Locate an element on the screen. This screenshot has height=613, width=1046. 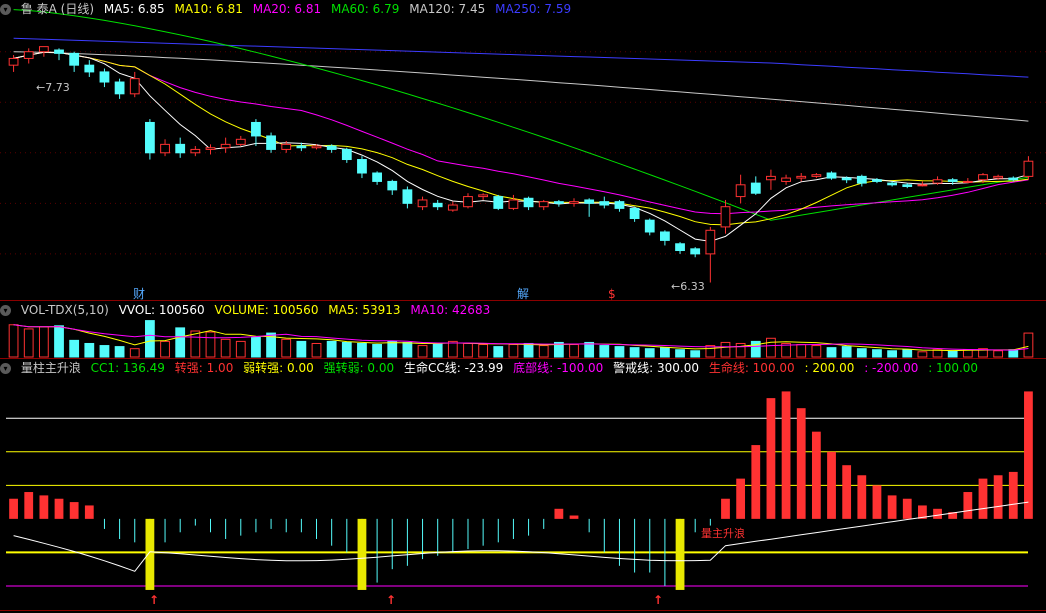
volume-indicator-name: VOL-TDX(5,10) is located at coordinates (65, 310).